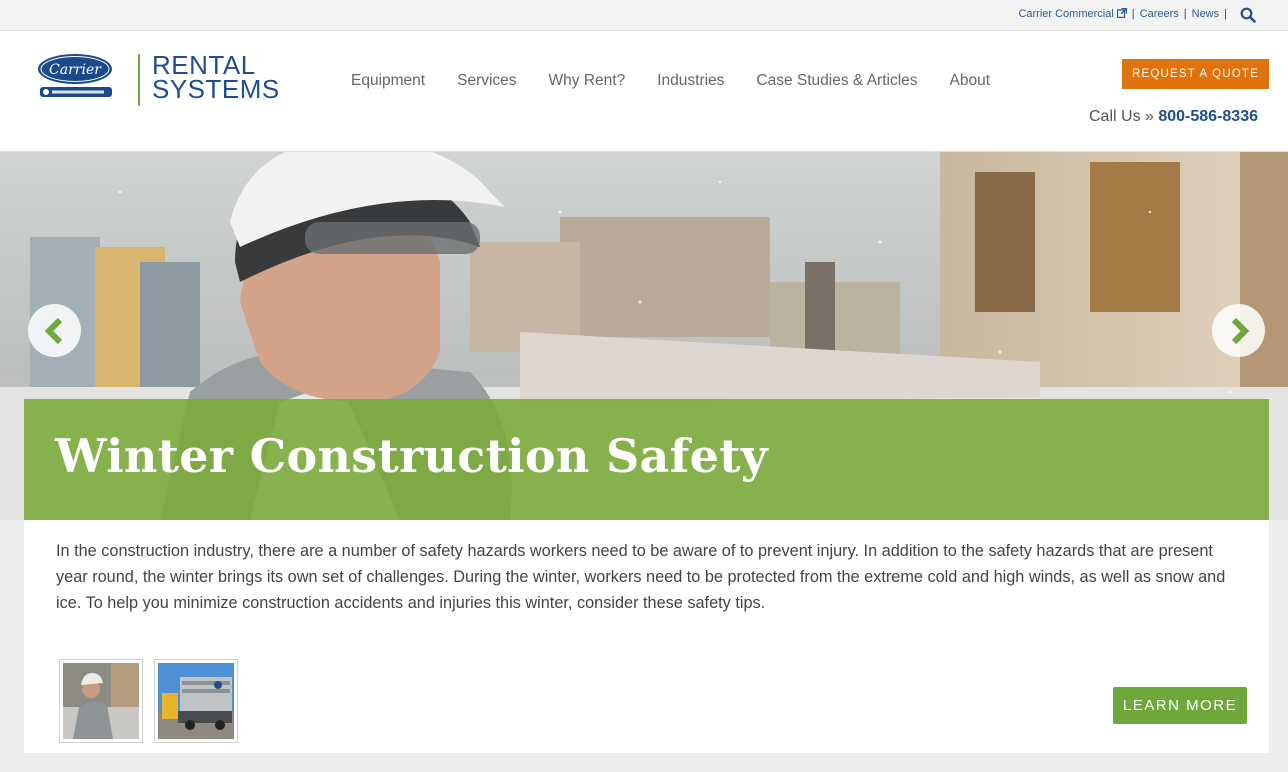  I want to click on carrier-logo-text: Carrier, so click(75, 70).